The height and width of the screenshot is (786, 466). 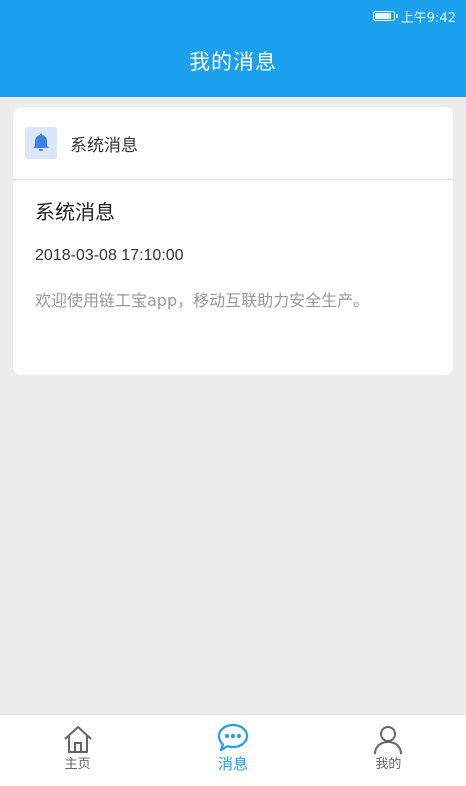 I want to click on nav-label-messages: 消息, so click(x=232, y=764).